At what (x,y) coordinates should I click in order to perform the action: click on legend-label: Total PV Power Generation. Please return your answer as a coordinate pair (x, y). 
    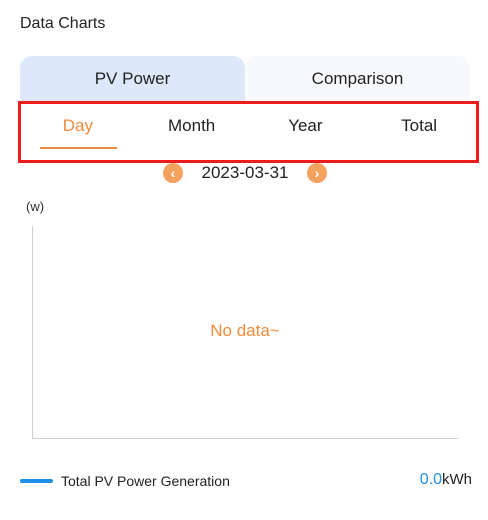
    Looking at the image, I should click on (145, 481).